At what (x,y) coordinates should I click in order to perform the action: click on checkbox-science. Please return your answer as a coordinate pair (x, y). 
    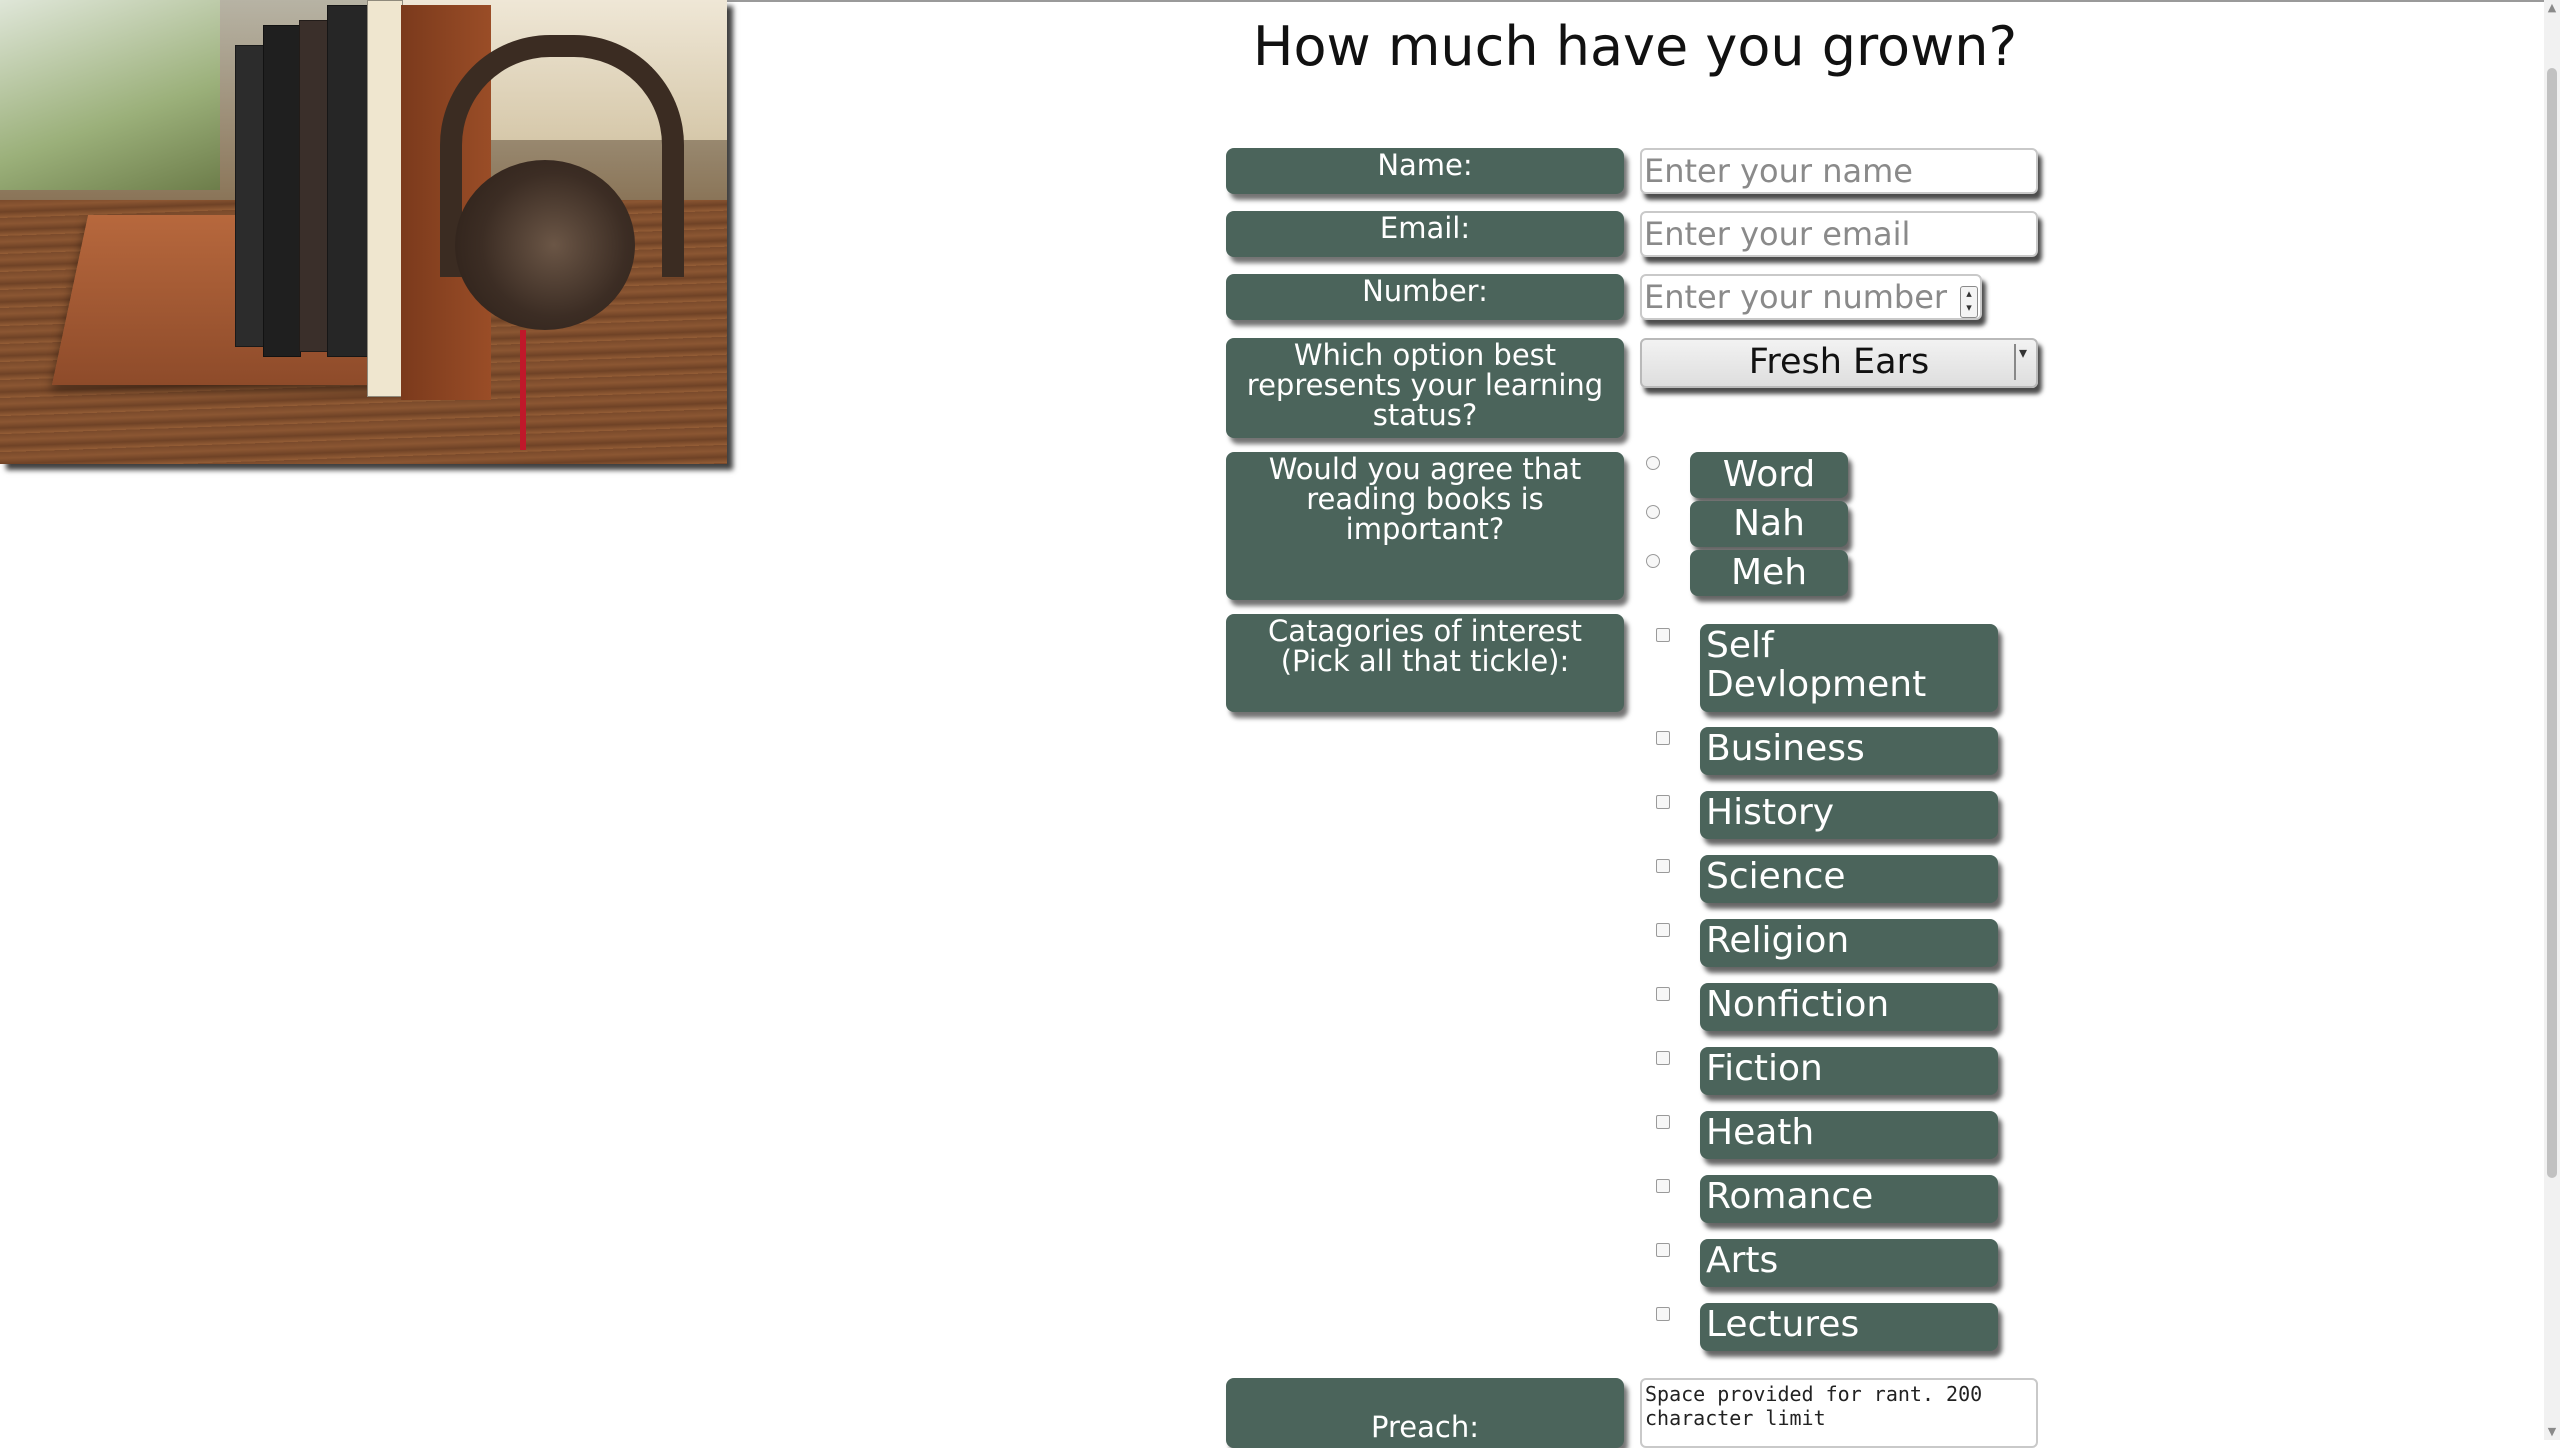
    Looking at the image, I should click on (1663, 866).